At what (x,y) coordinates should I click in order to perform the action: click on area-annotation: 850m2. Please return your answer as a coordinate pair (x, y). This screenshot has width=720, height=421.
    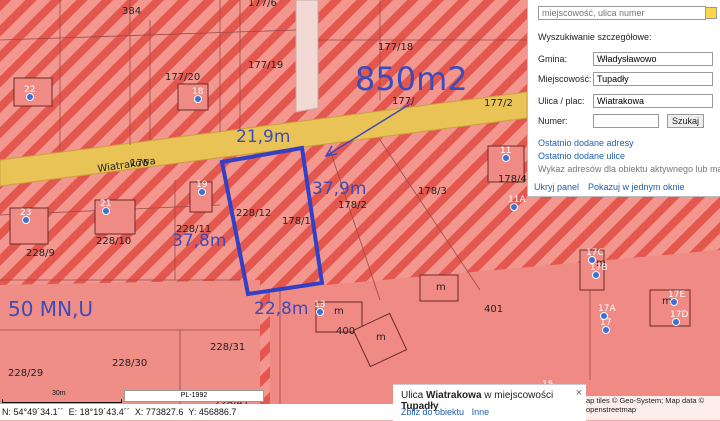
    Looking at the image, I should click on (411, 79).